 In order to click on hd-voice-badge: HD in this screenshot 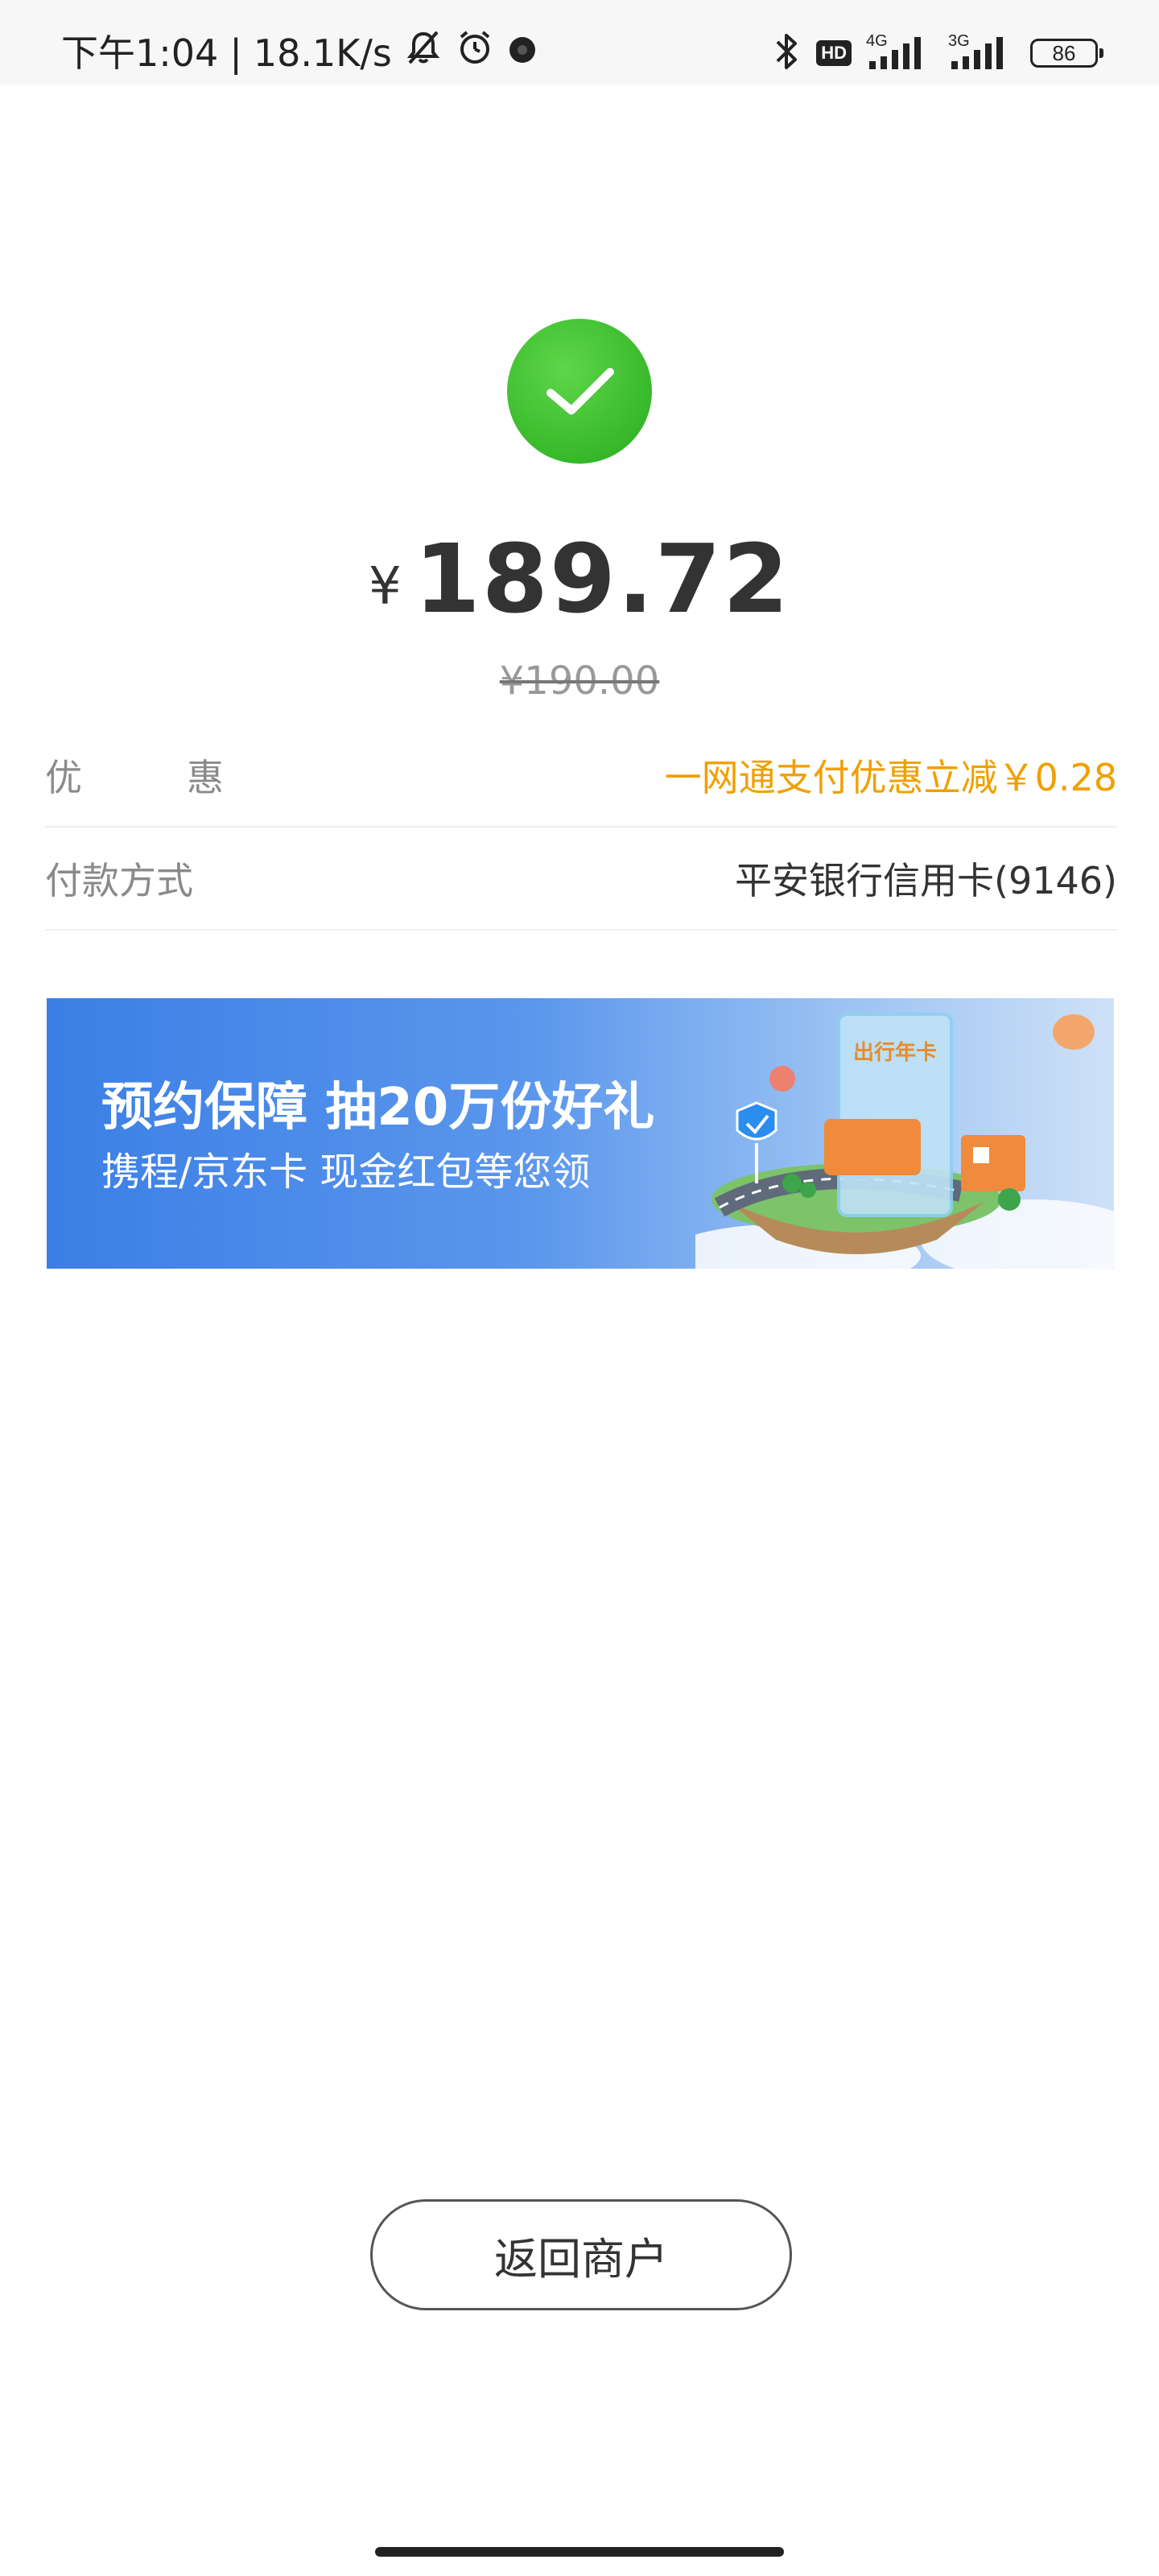, I will do `click(834, 53)`.